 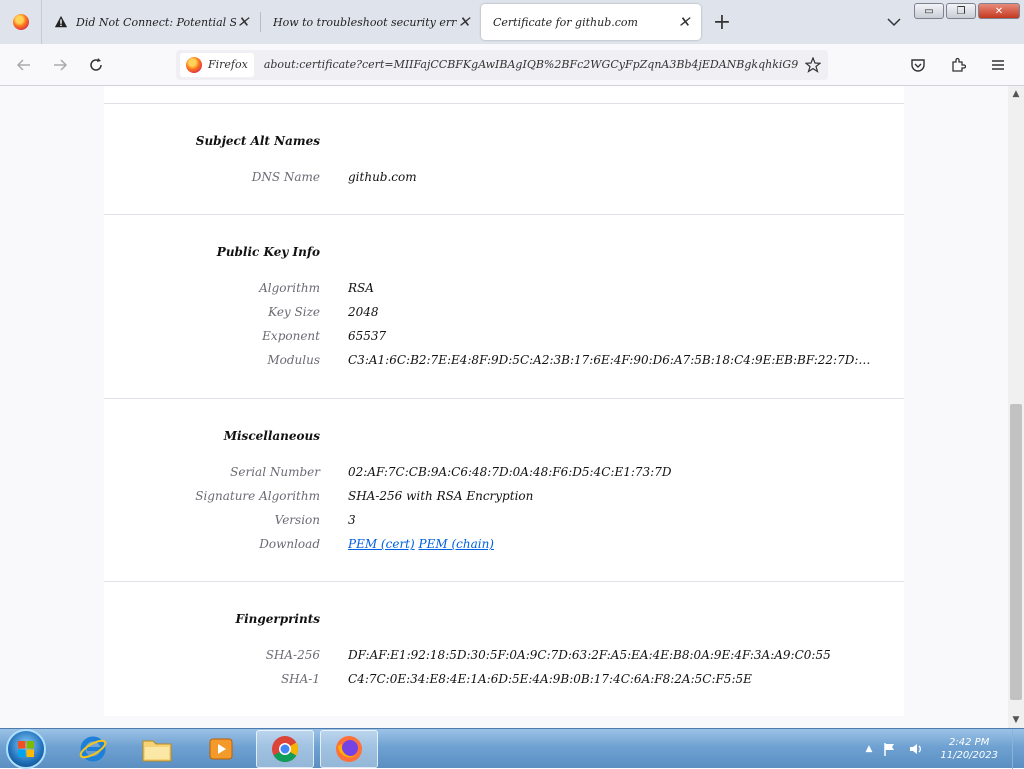 I want to click on firefox-view-button, so click(x=21, y=22).